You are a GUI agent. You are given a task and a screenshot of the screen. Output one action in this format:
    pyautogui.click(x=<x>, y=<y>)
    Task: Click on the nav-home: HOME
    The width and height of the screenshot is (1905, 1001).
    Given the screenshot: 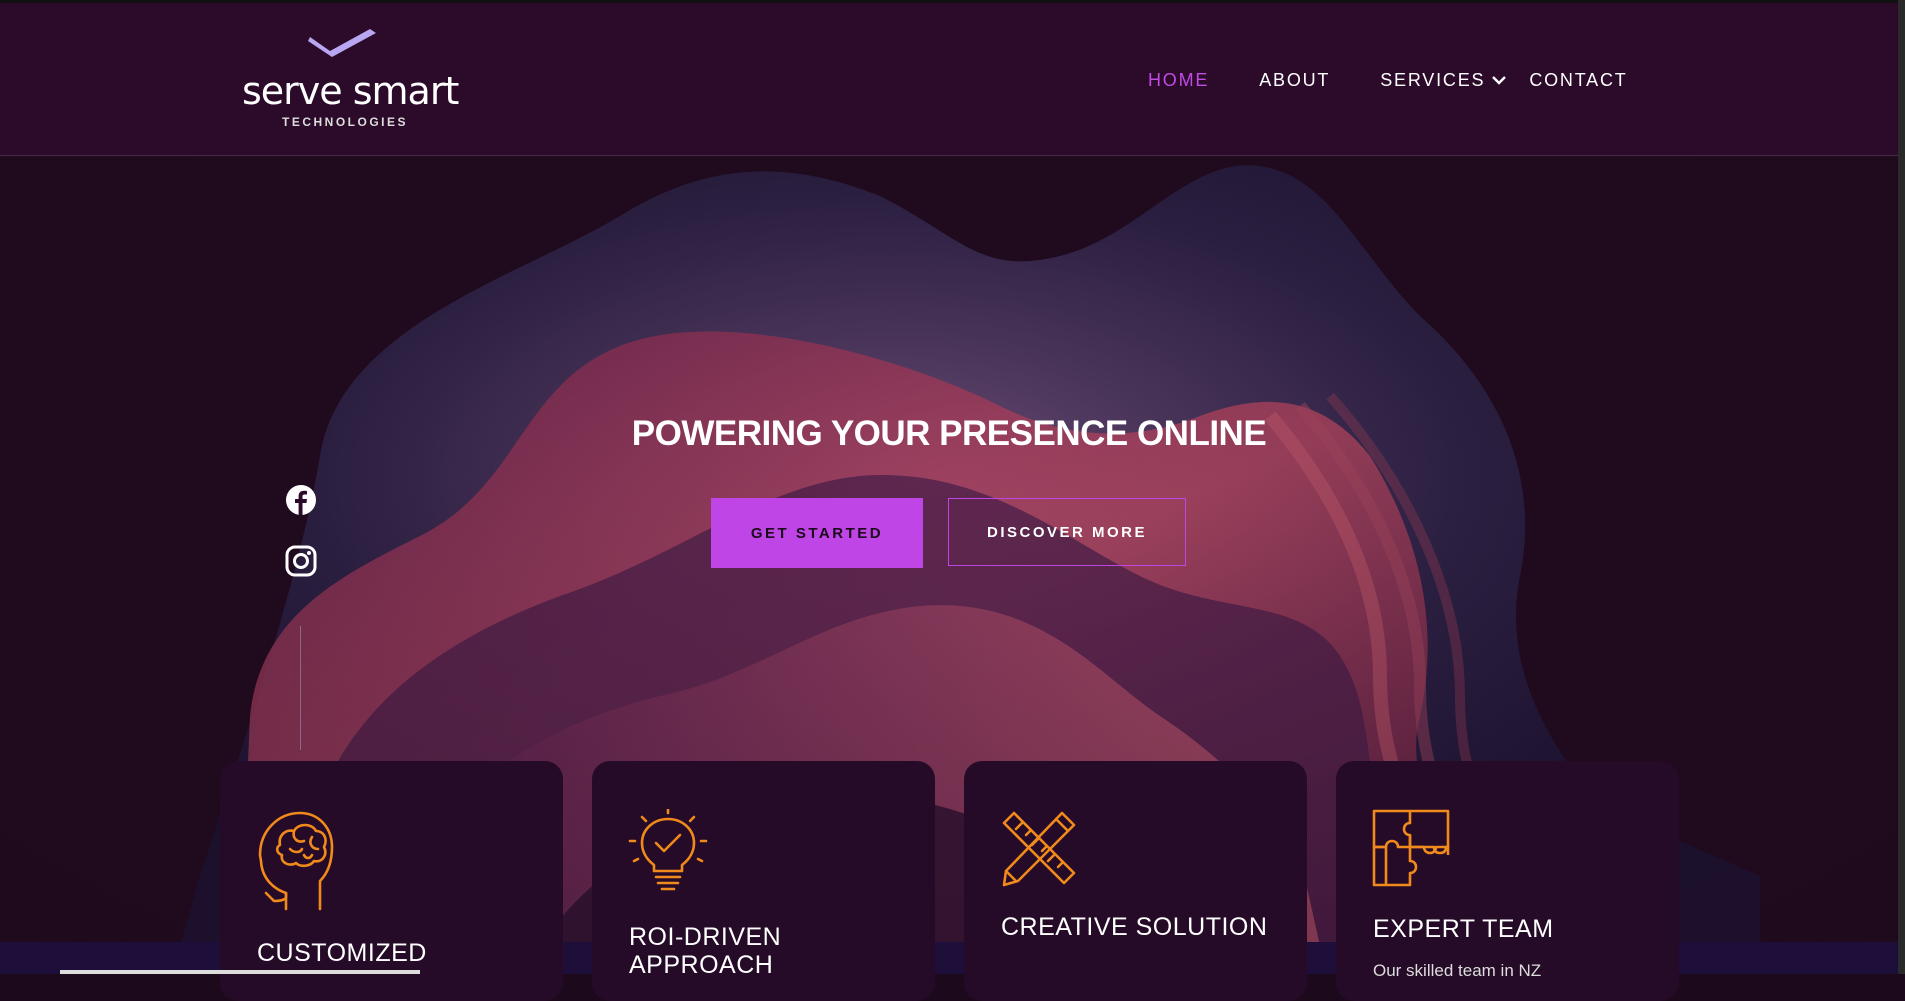 What is the action you would take?
    pyautogui.click(x=1178, y=80)
    